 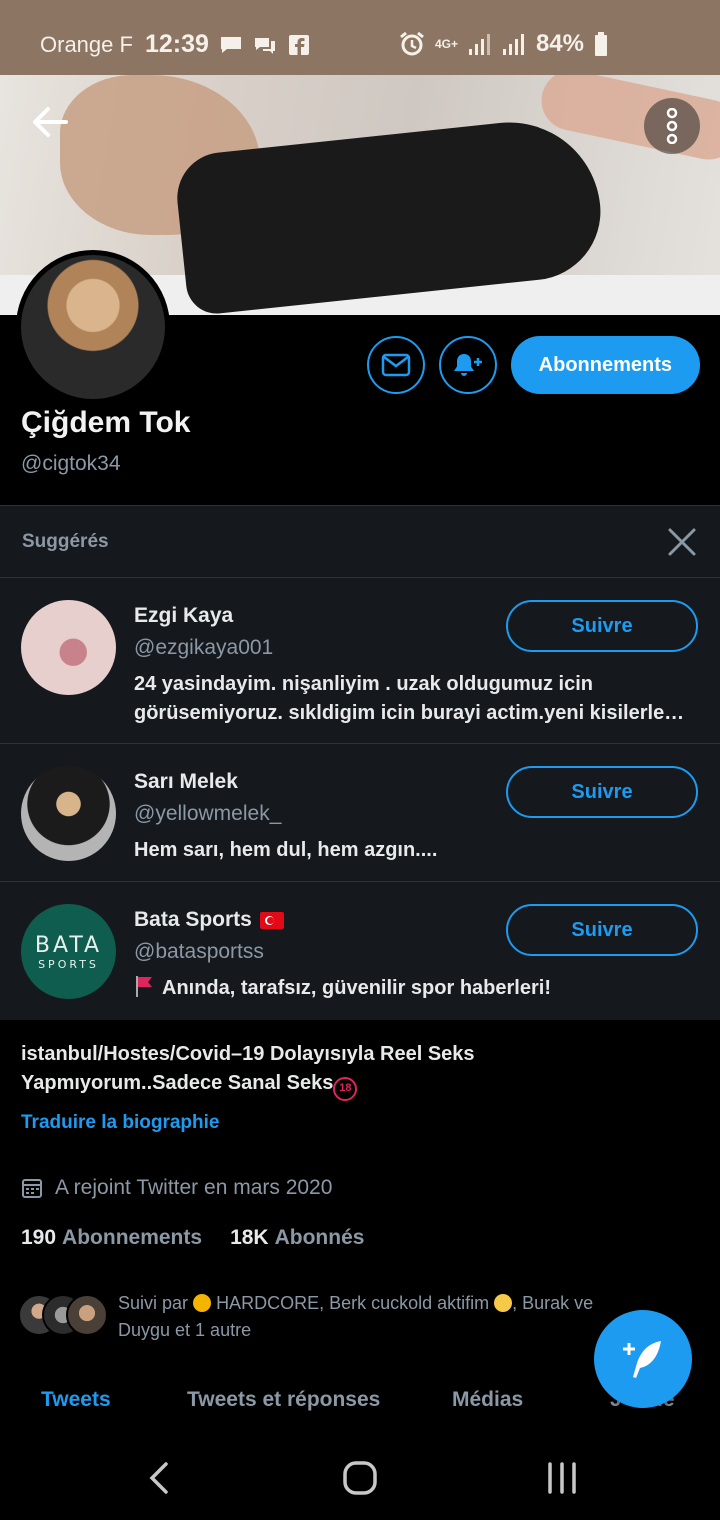 What do you see at coordinates (185, 1330) in the screenshot?
I see `followed-by-line2: Duygu et 1 autre` at bounding box center [185, 1330].